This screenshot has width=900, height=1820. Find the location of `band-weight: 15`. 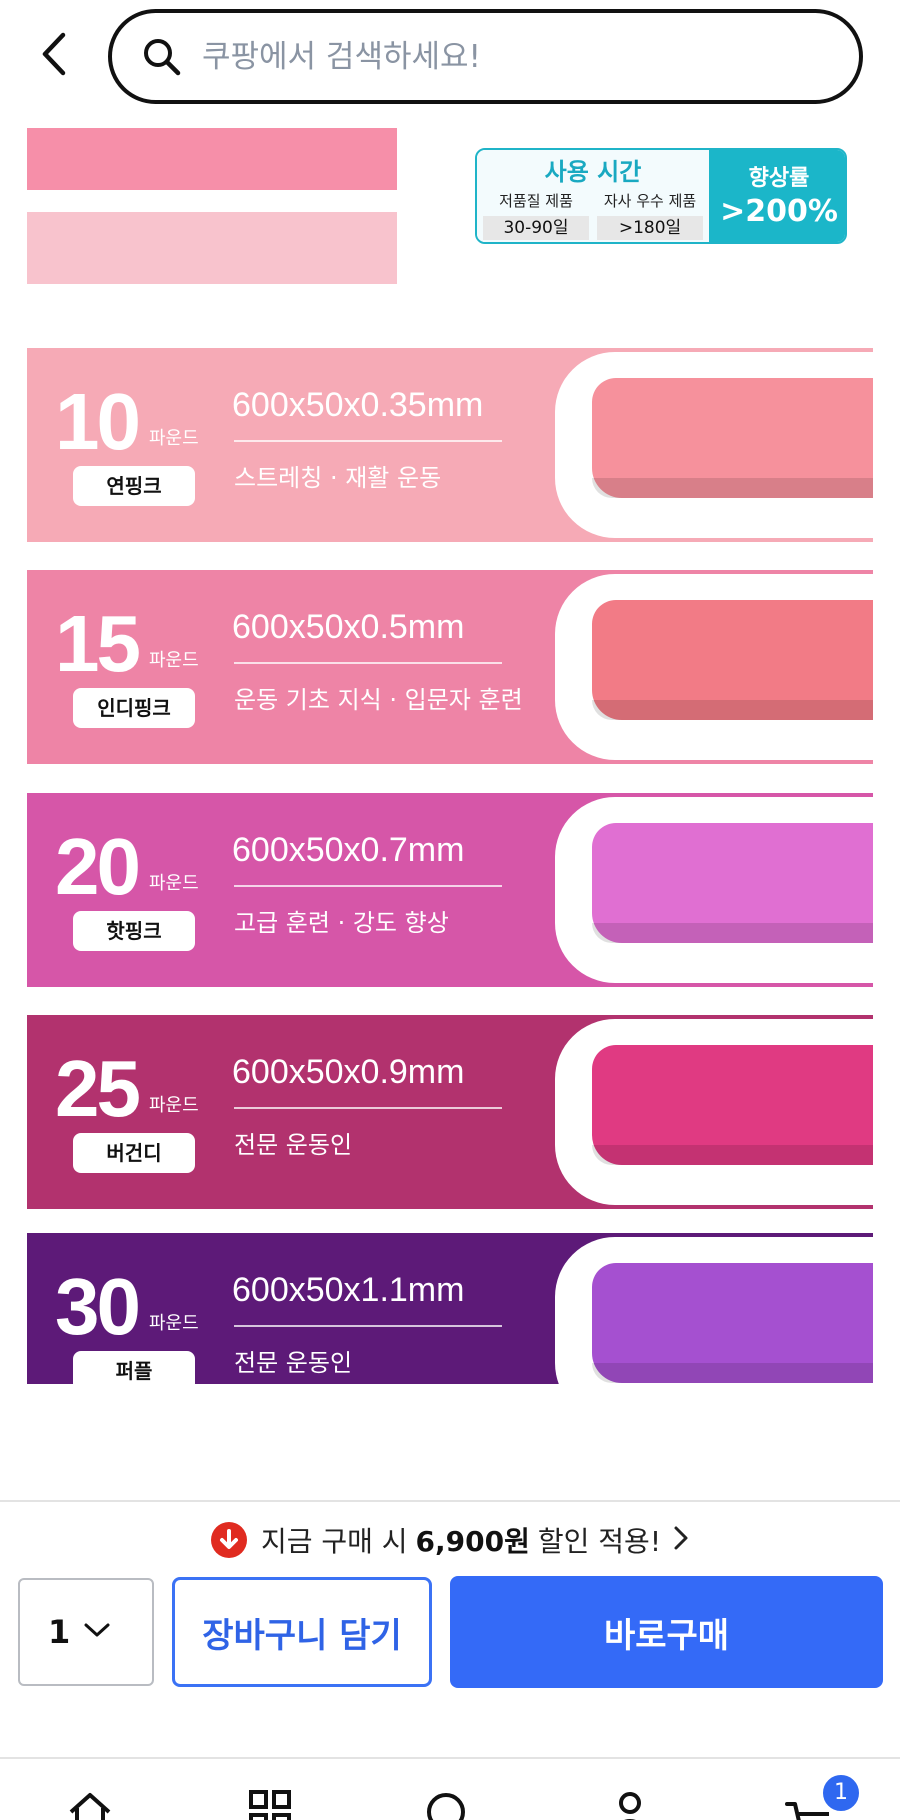

band-weight: 15 is located at coordinates (98, 643).